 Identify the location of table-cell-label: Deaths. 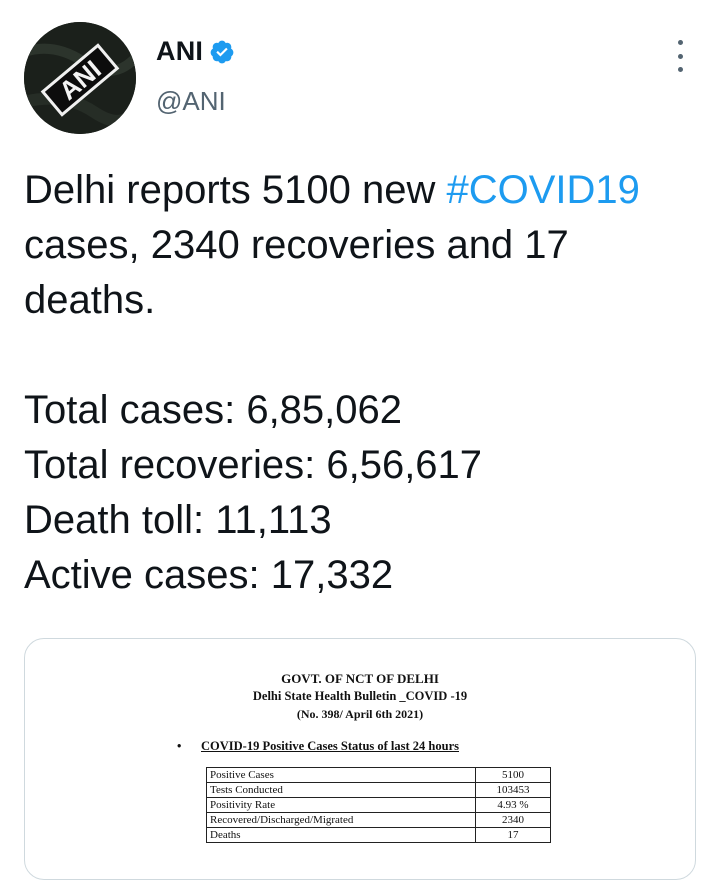
(341, 835).